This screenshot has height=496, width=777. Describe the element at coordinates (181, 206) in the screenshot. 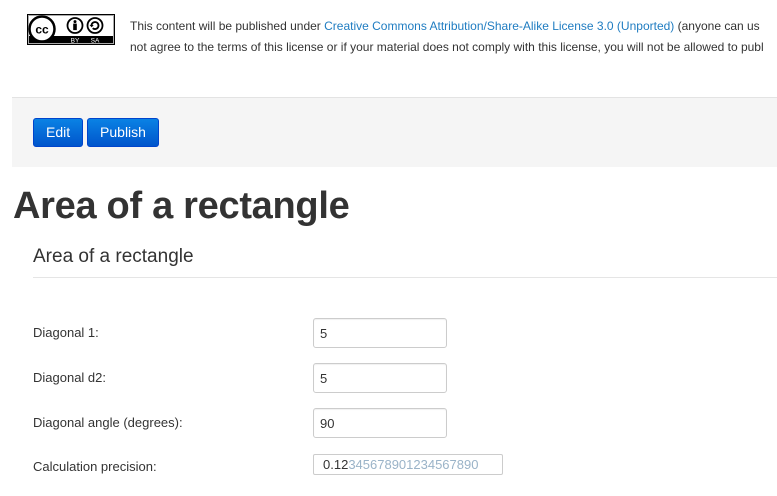

I see `page-title: Area of a rectangle` at that location.